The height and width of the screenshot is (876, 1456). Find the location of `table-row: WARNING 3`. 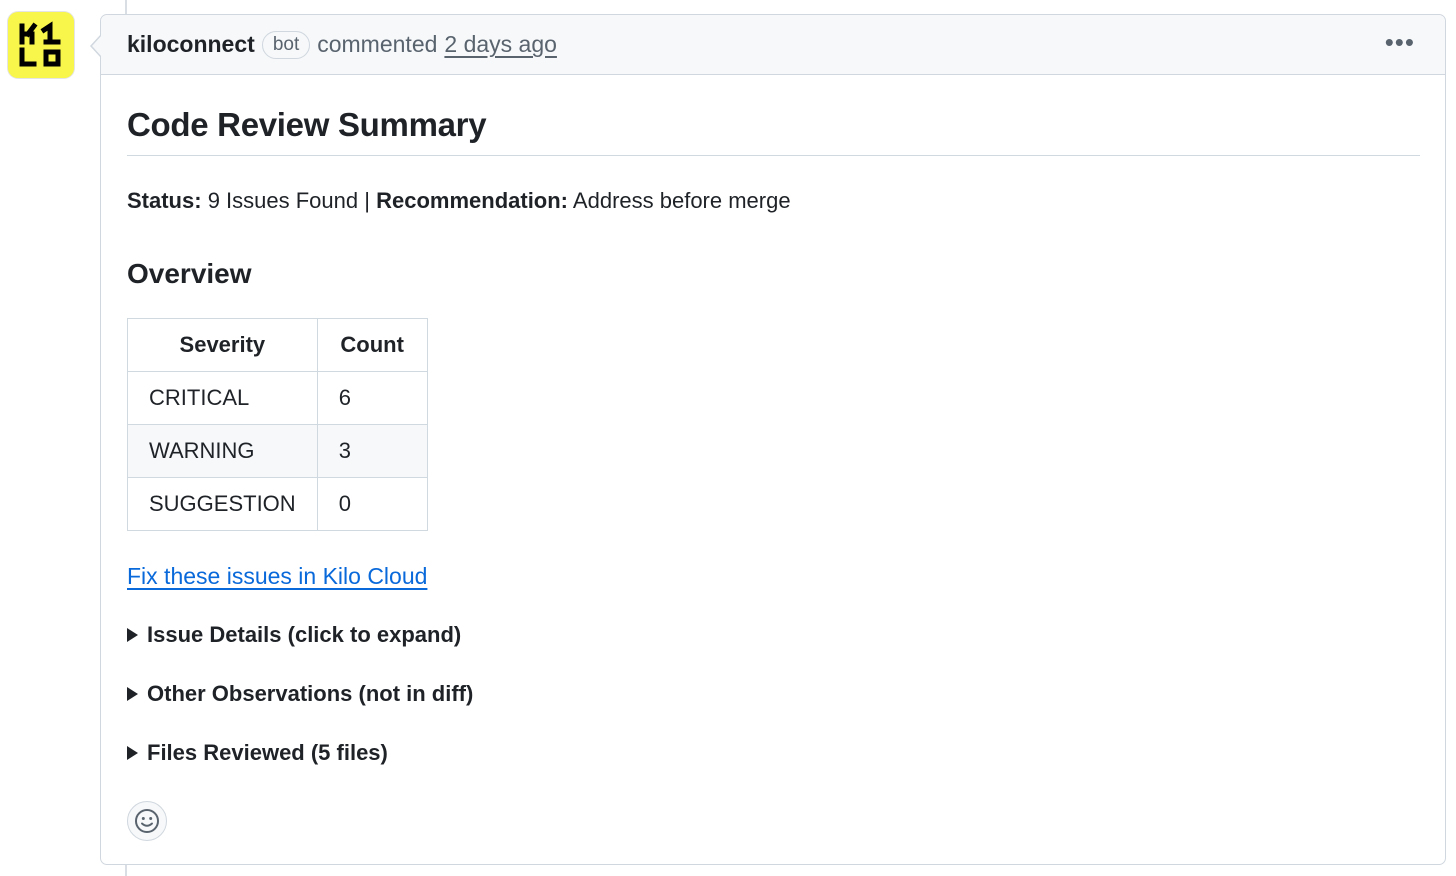

table-row: WARNING 3 is located at coordinates (277, 451).